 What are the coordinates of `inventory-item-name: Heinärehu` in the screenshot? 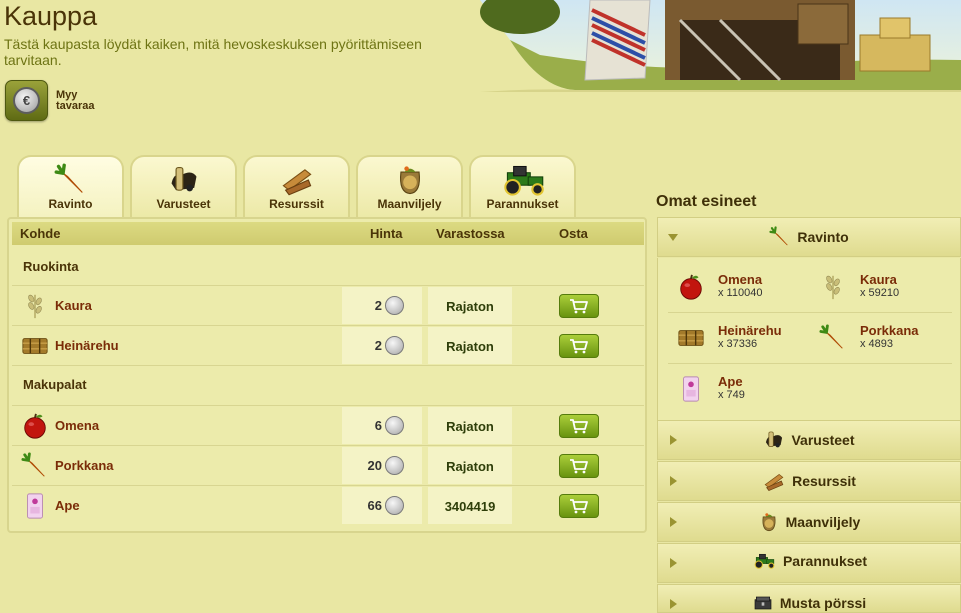 It's located at (750, 330).